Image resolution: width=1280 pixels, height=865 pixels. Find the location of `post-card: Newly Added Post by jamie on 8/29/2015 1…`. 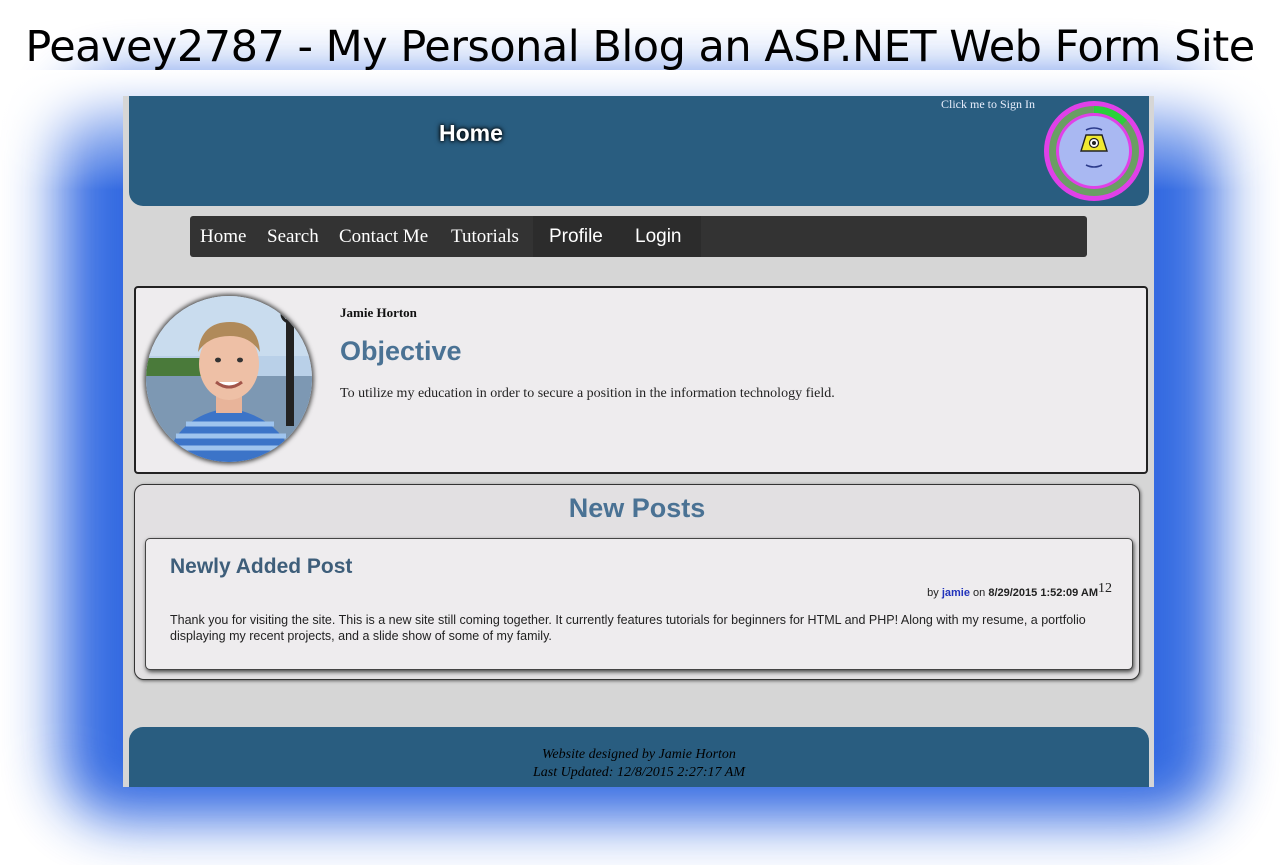

post-card: Newly Added Post by jamie on 8/29/2015 1… is located at coordinates (639, 604).